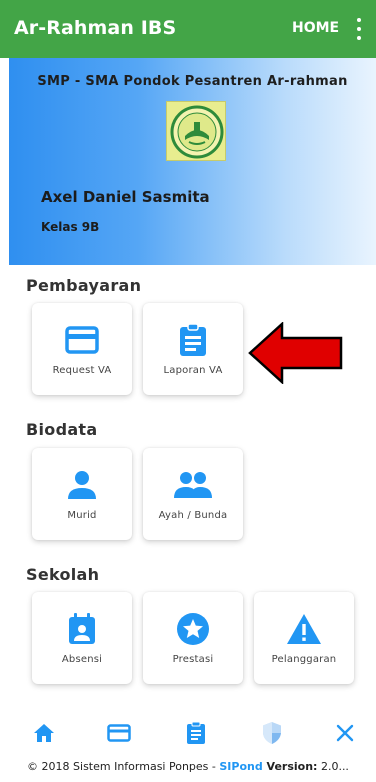 Image resolution: width=376 pixels, height=782 pixels. Describe the element at coordinates (192, 81) in the screenshot. I see `school-name: SMP - SMA Pondok Pesantren Ar-rahman` at that location.